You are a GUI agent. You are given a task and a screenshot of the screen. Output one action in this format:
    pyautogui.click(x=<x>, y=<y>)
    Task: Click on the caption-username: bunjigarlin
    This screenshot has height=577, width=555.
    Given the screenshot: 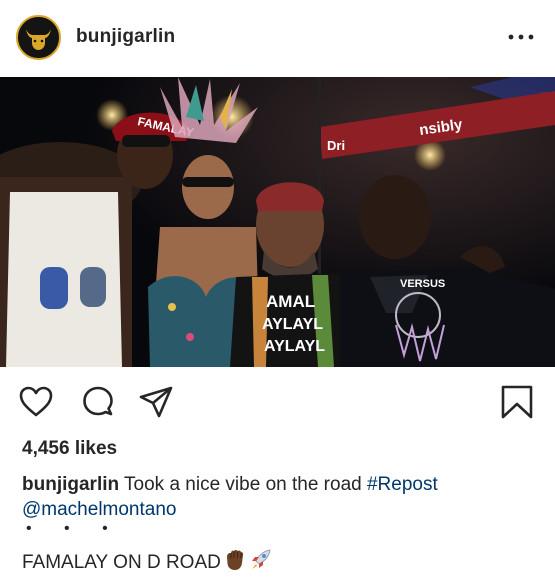 What is the action you would take?
    pyautogui.click(x=70, y=484)
    